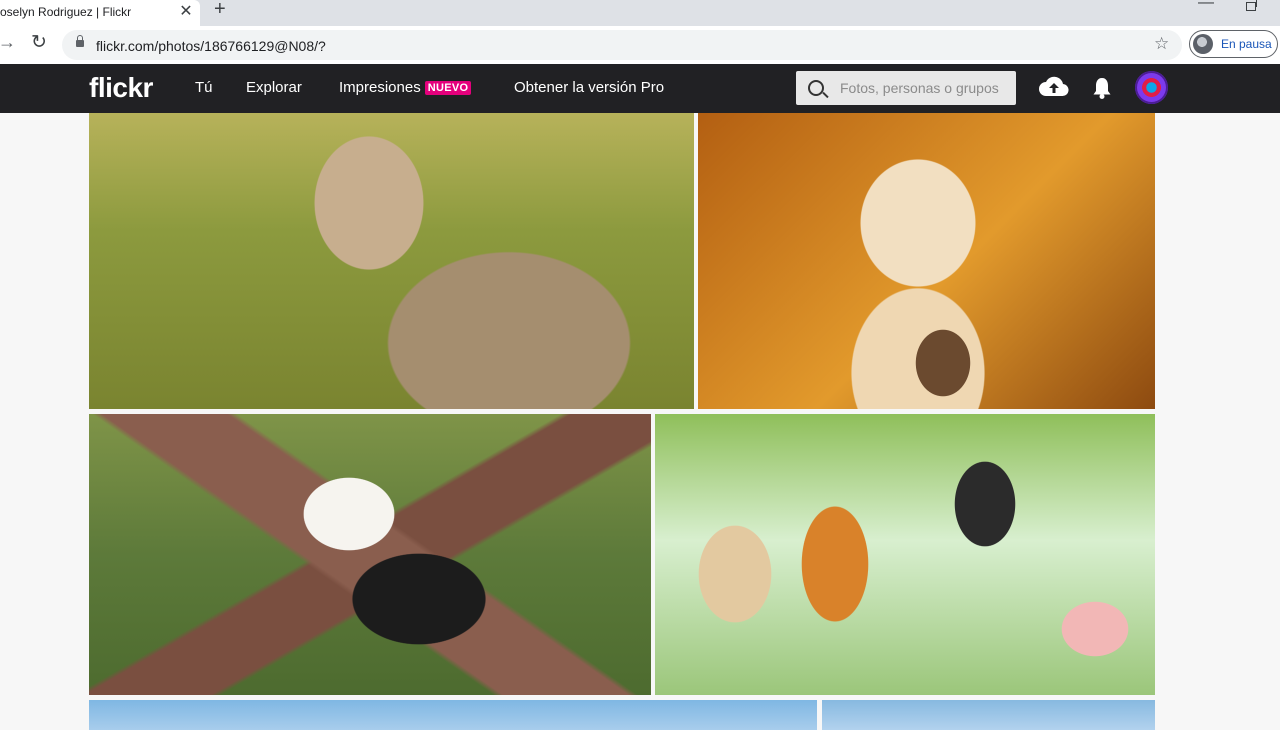  What do you see at coordinates (448, 88) in the screenshot?
I see `new-badge: NUEVO` at bounding box center [448, 88].